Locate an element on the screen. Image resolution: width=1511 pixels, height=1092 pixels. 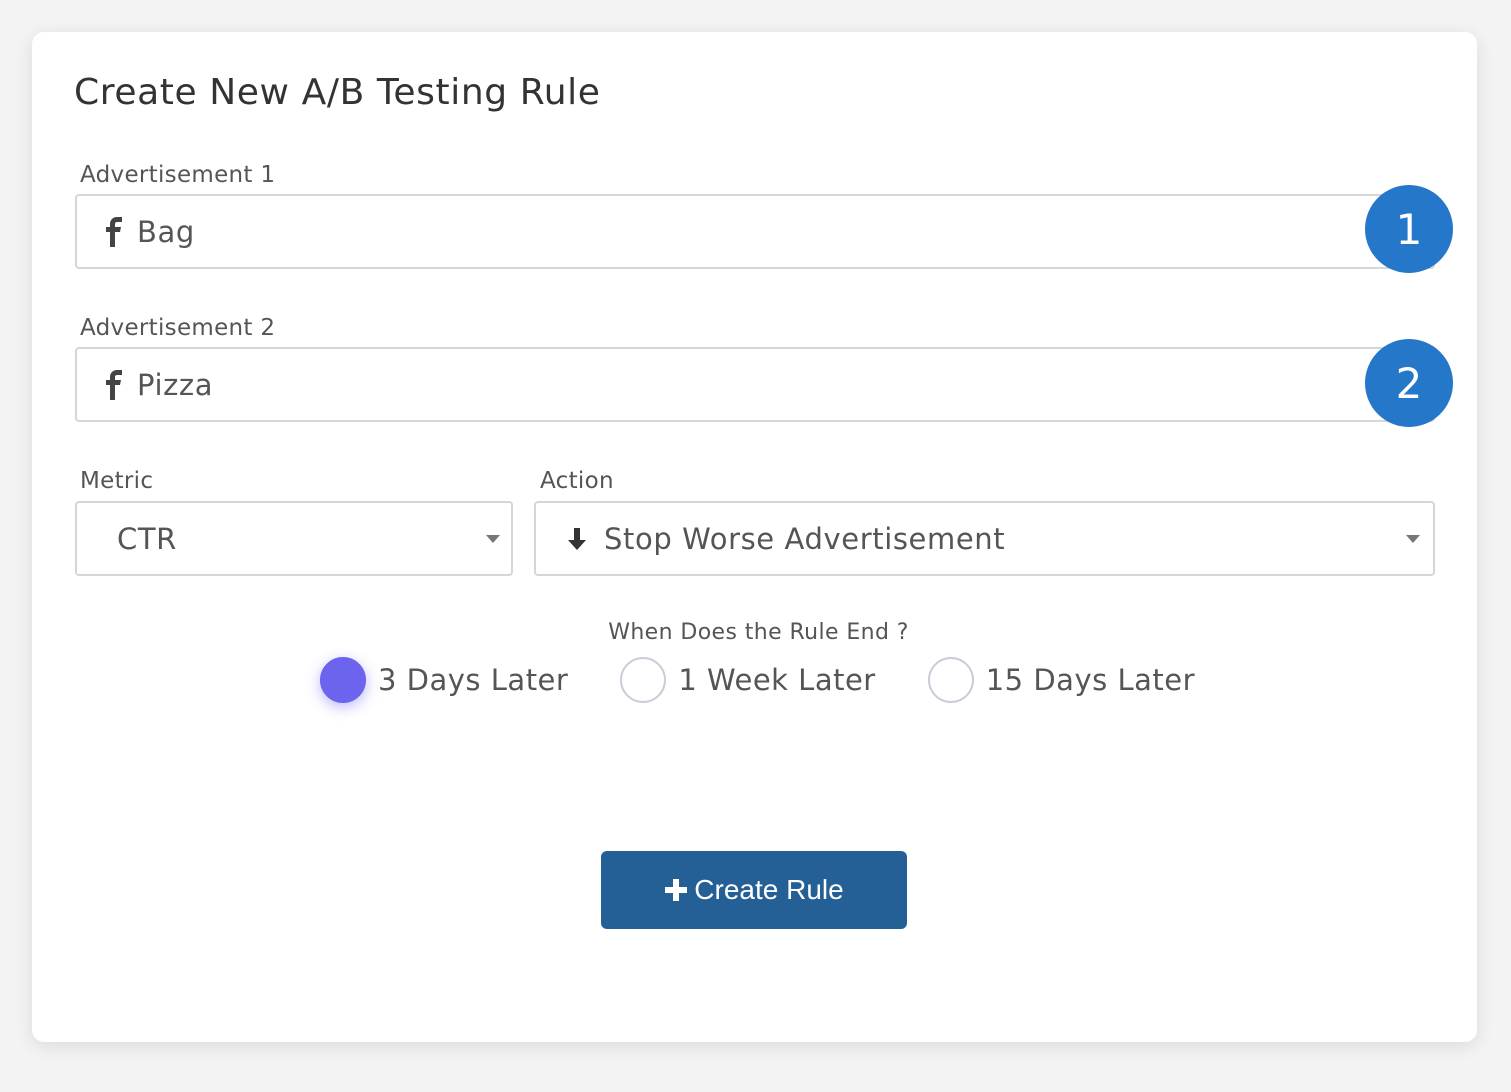
advertisement-2-value: Pizza is located at coordinates (175, 384).